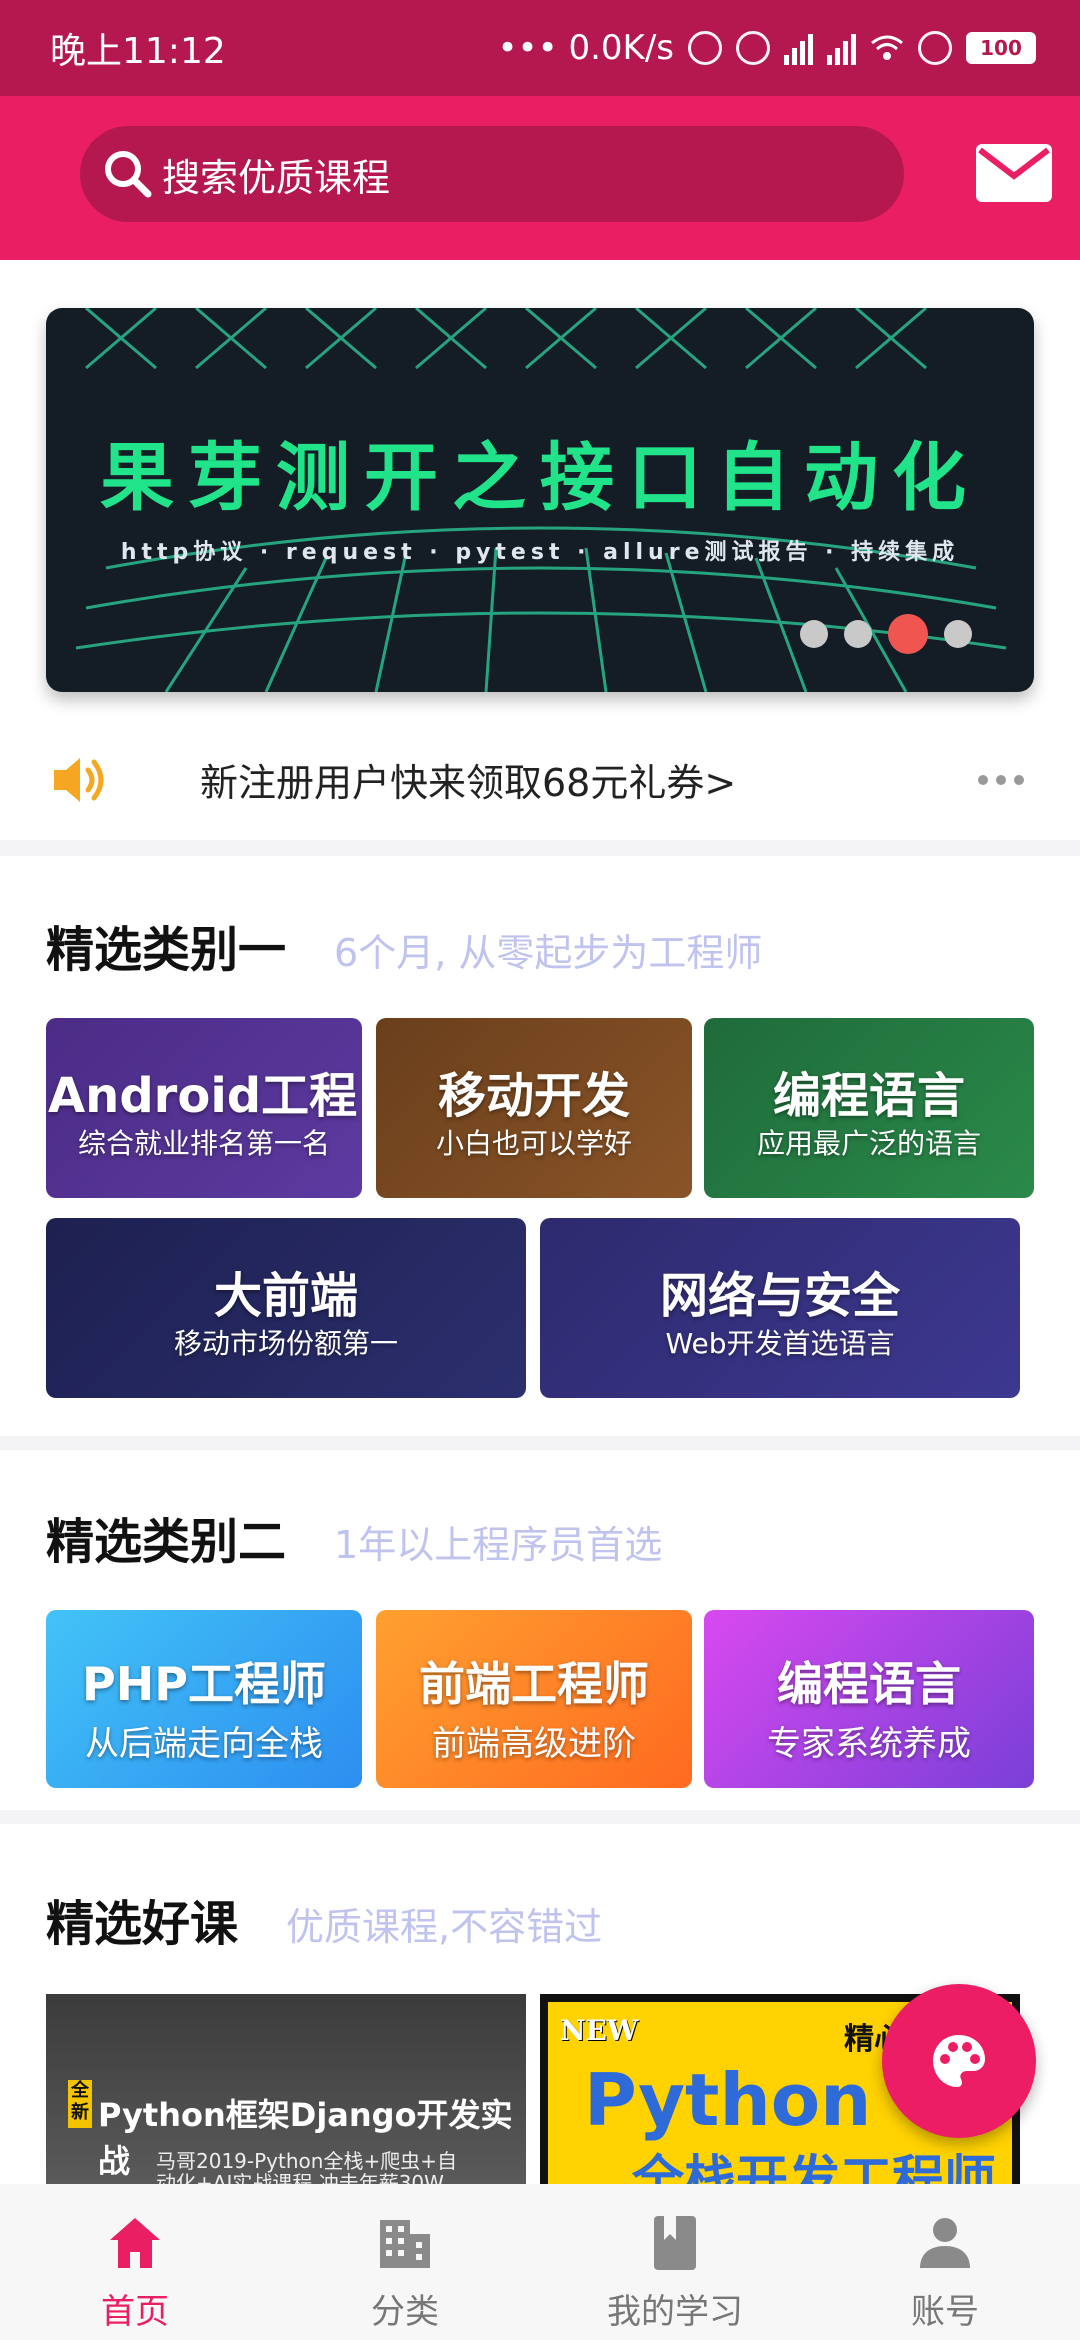 The image size is (1080, 2340). What do you see at coordinates (534, 1684) in the screenshot?
I see `card-title: 前端工程师` at bounding box center [534, 1684].